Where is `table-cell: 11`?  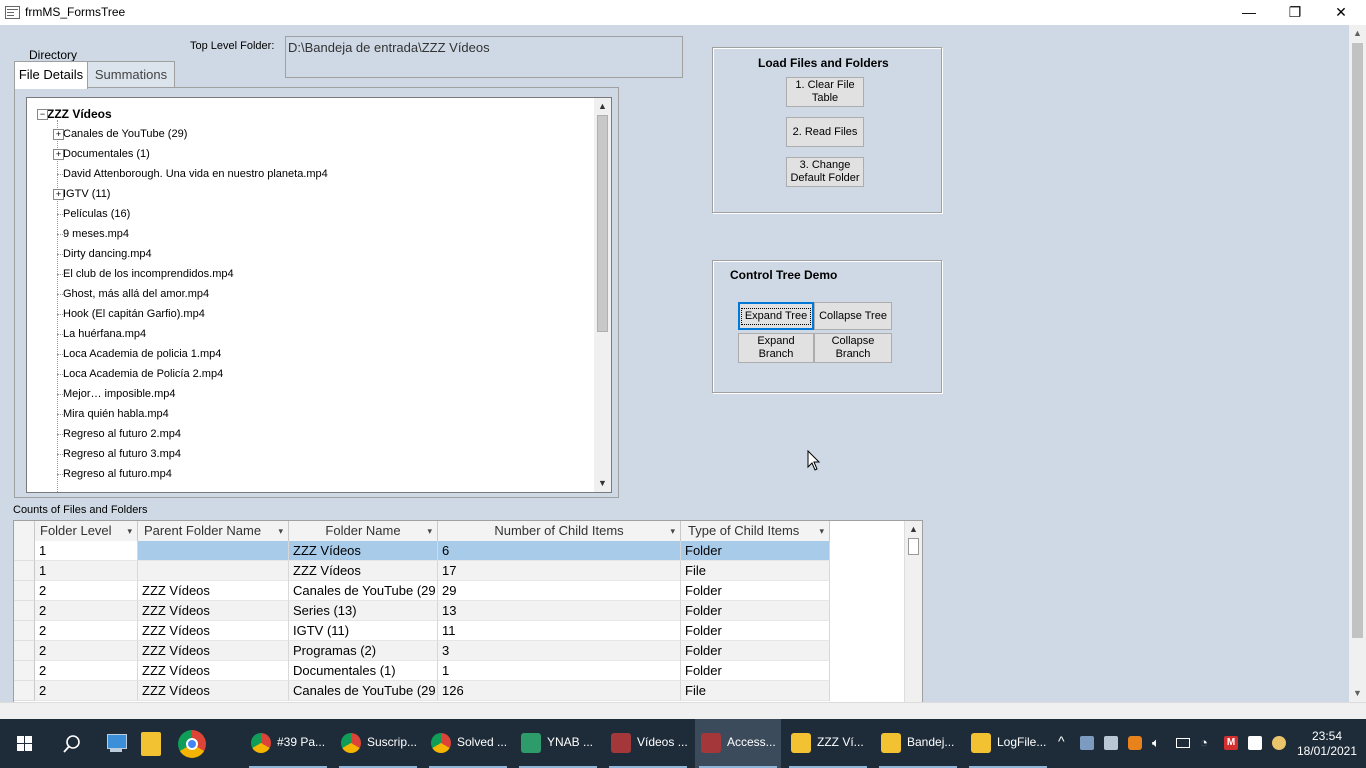
table-cell: 11 is located at coordinates (559, 631).